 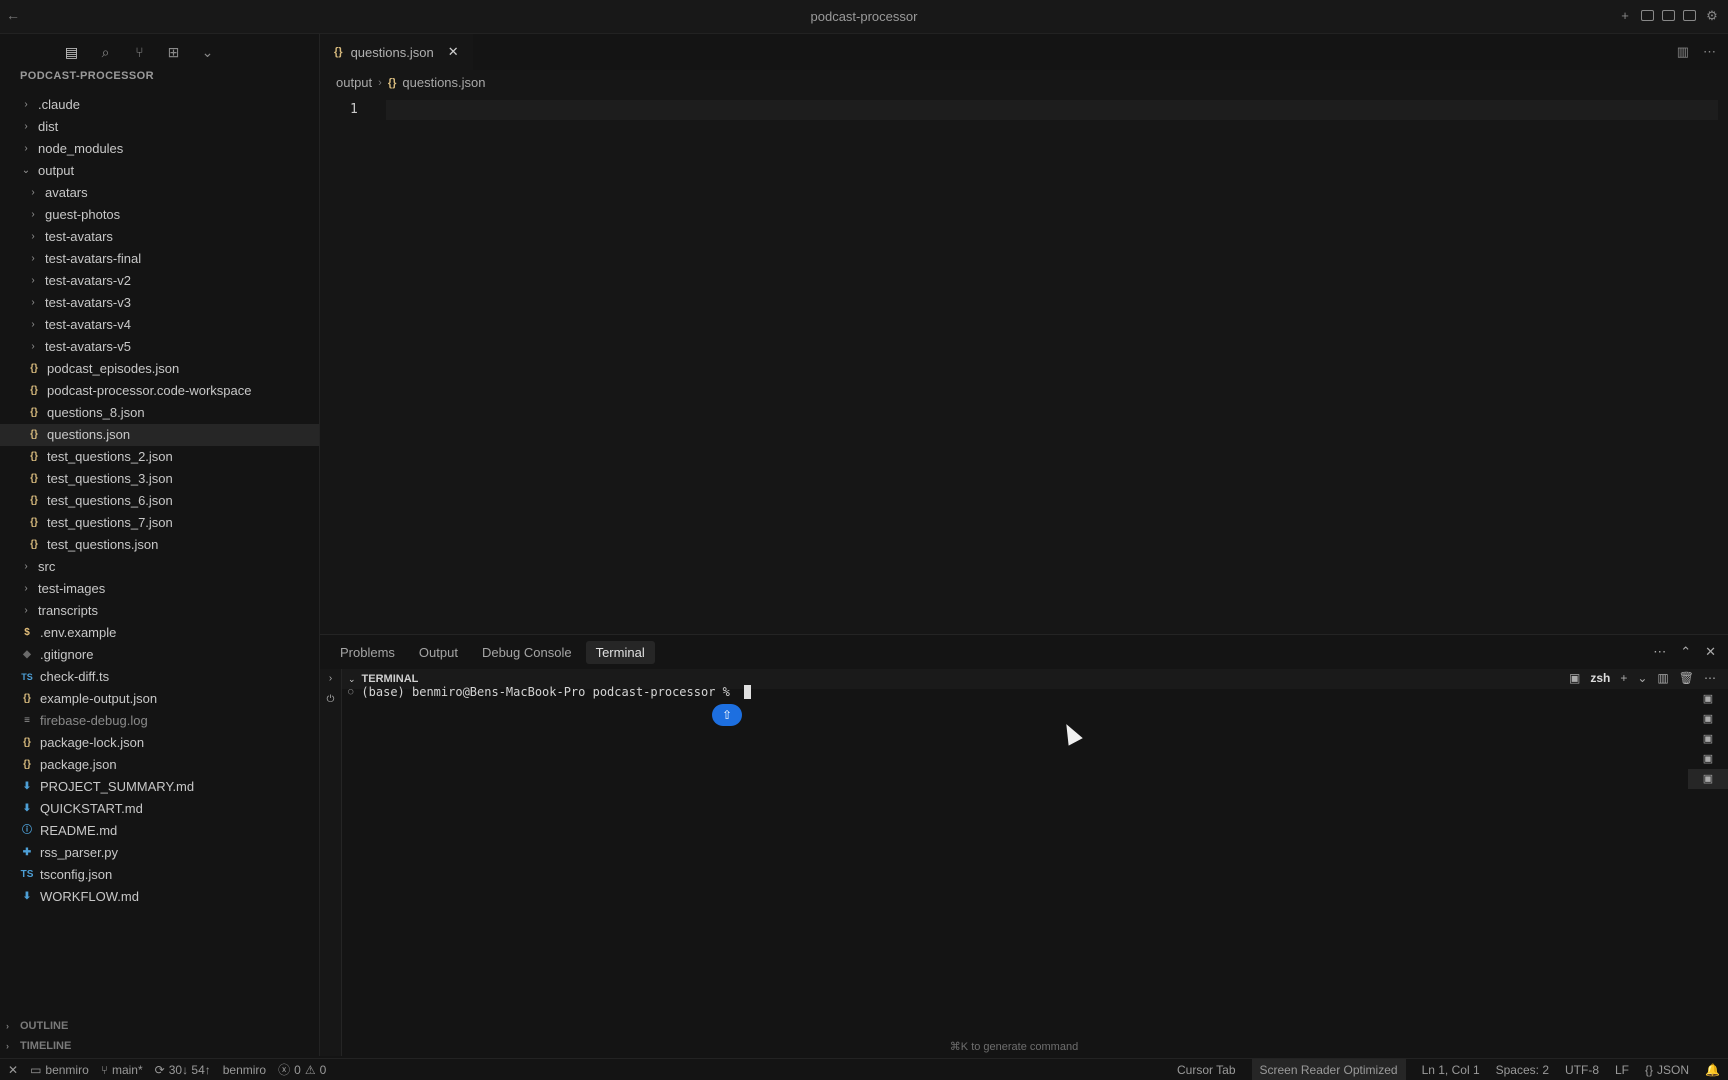 I want to click on tree-file: {} test_questions_3.json, so click(x=159, y=479).